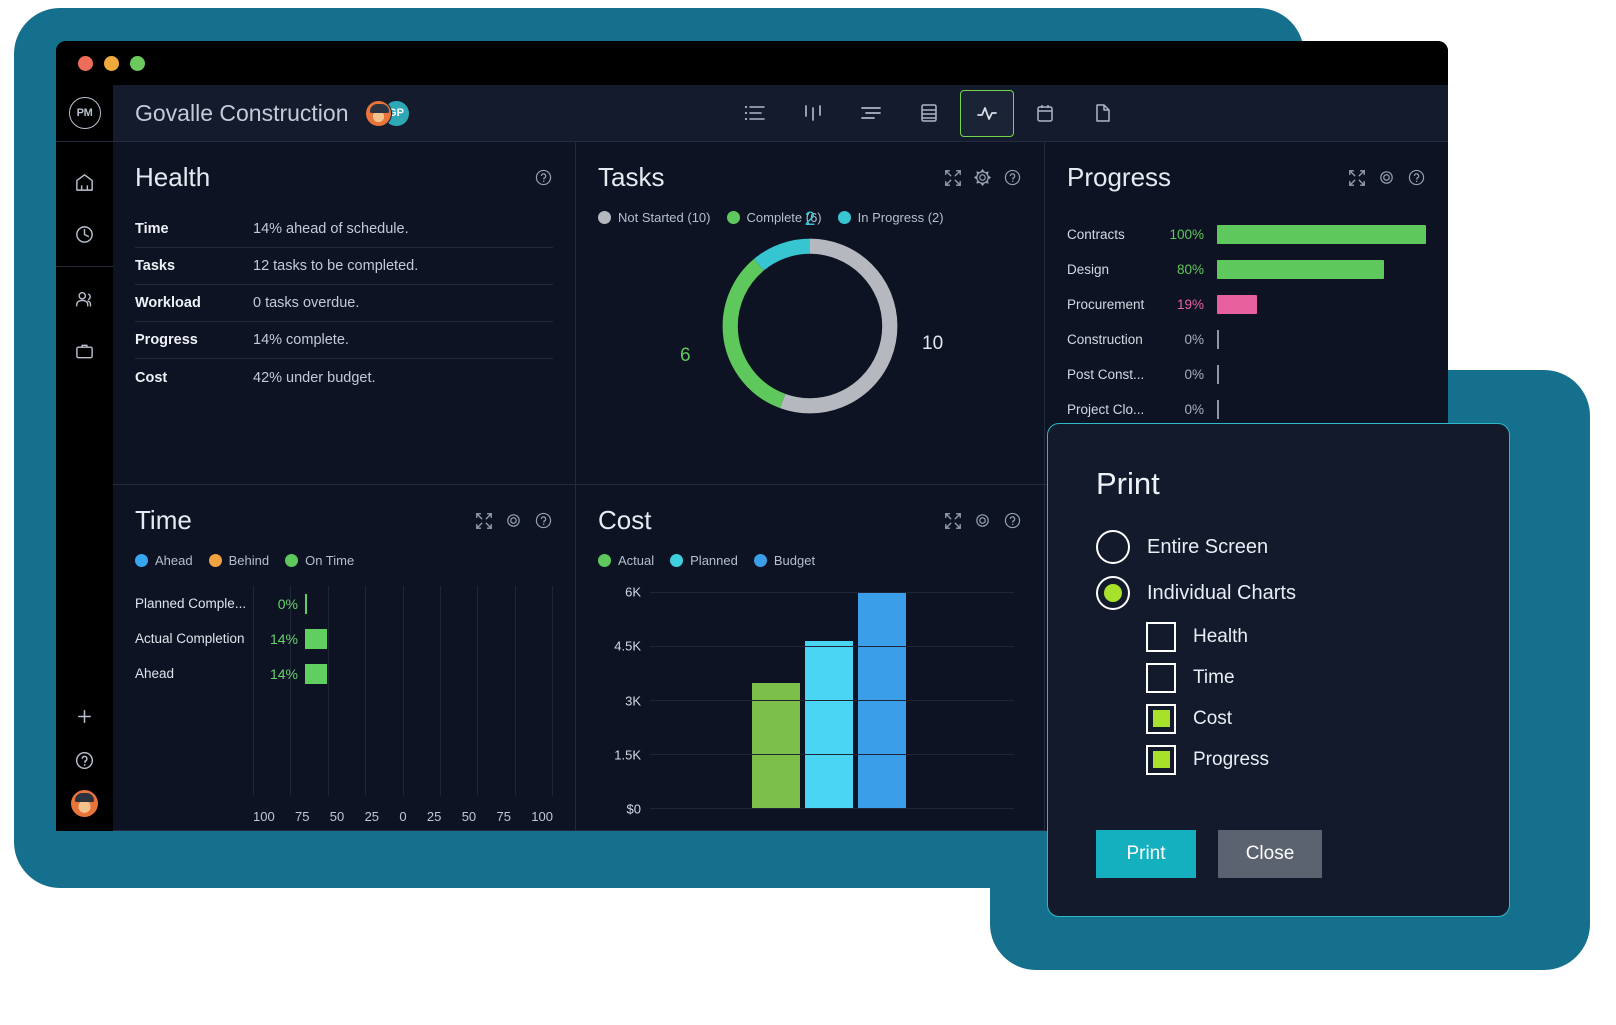 The image size is (1616, 1025). I want to click on legend-item: On Time, so click(319, 560).